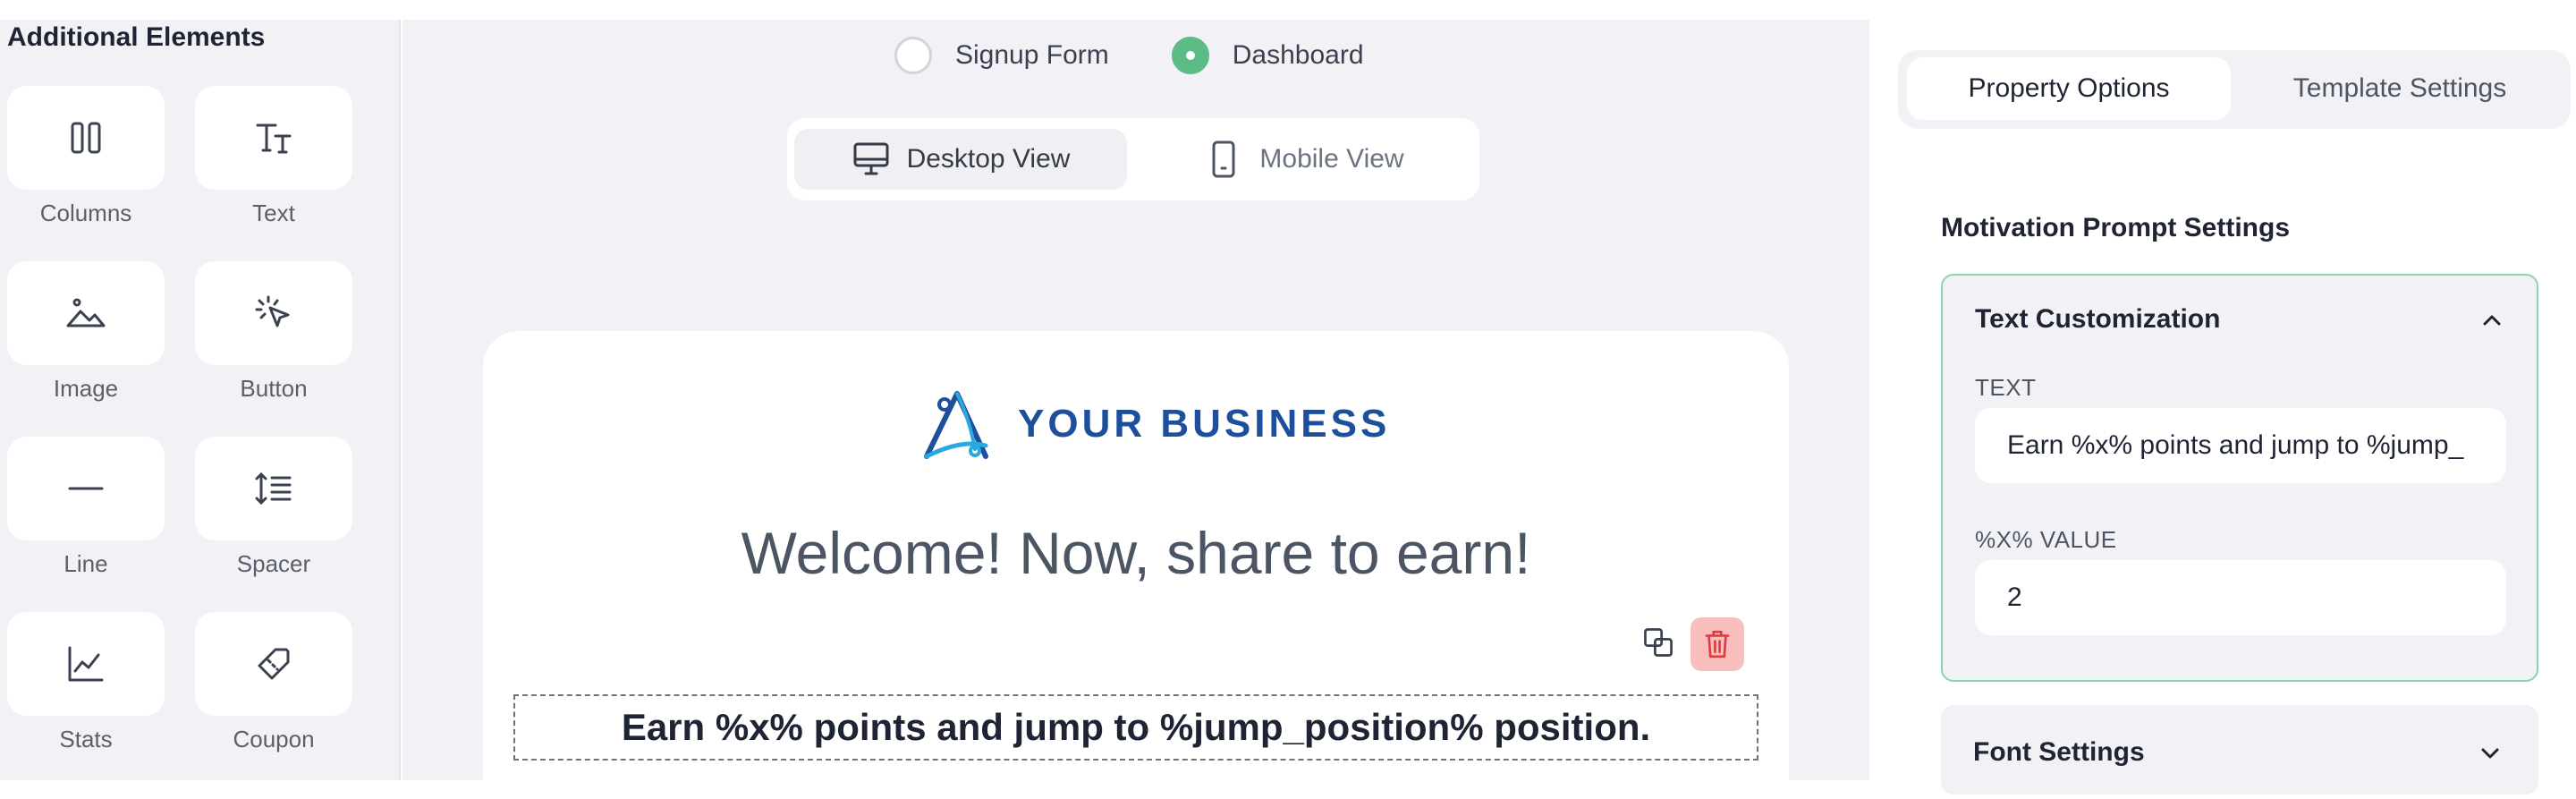  I want to click on element-label-text: Text, so click(273, 213).